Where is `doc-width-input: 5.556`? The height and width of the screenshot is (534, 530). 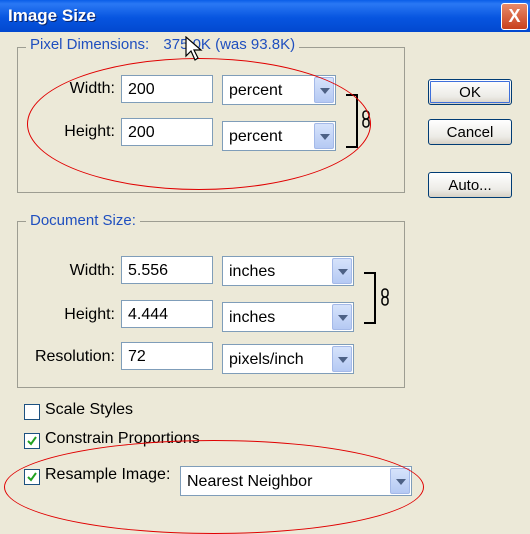 doc-width-input: 5.556 is located at coordinates (167, 270).